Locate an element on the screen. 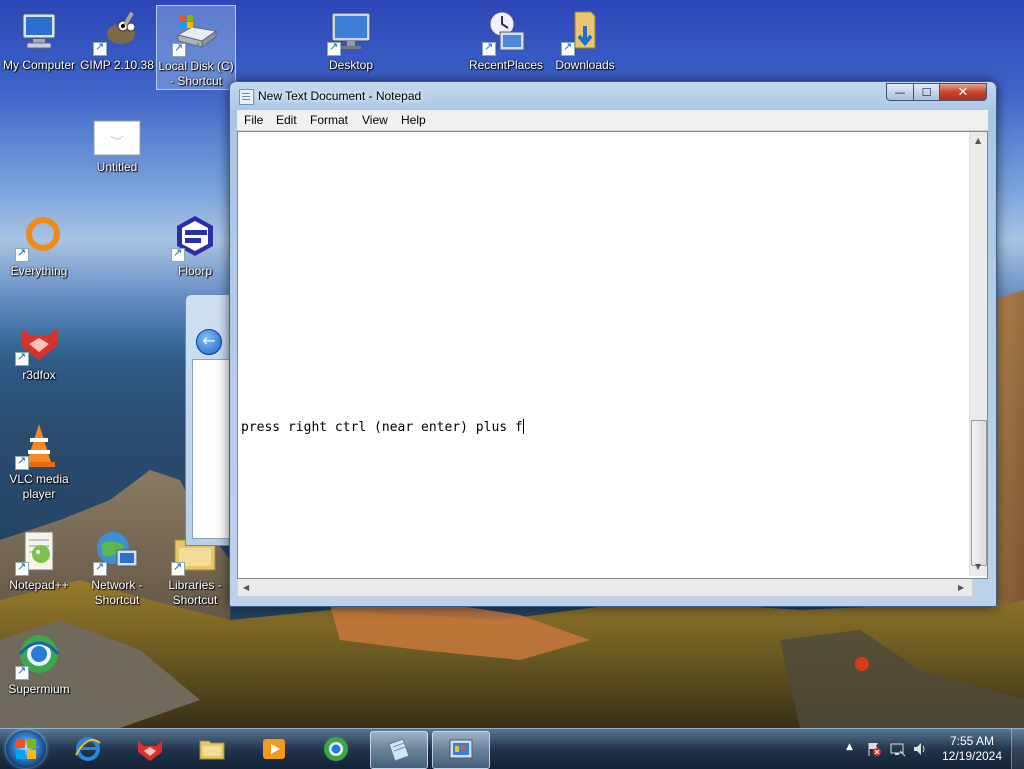 The height and width of the screenshot is (769, 1024). media-player-icon is located at coordinates (274, 749).